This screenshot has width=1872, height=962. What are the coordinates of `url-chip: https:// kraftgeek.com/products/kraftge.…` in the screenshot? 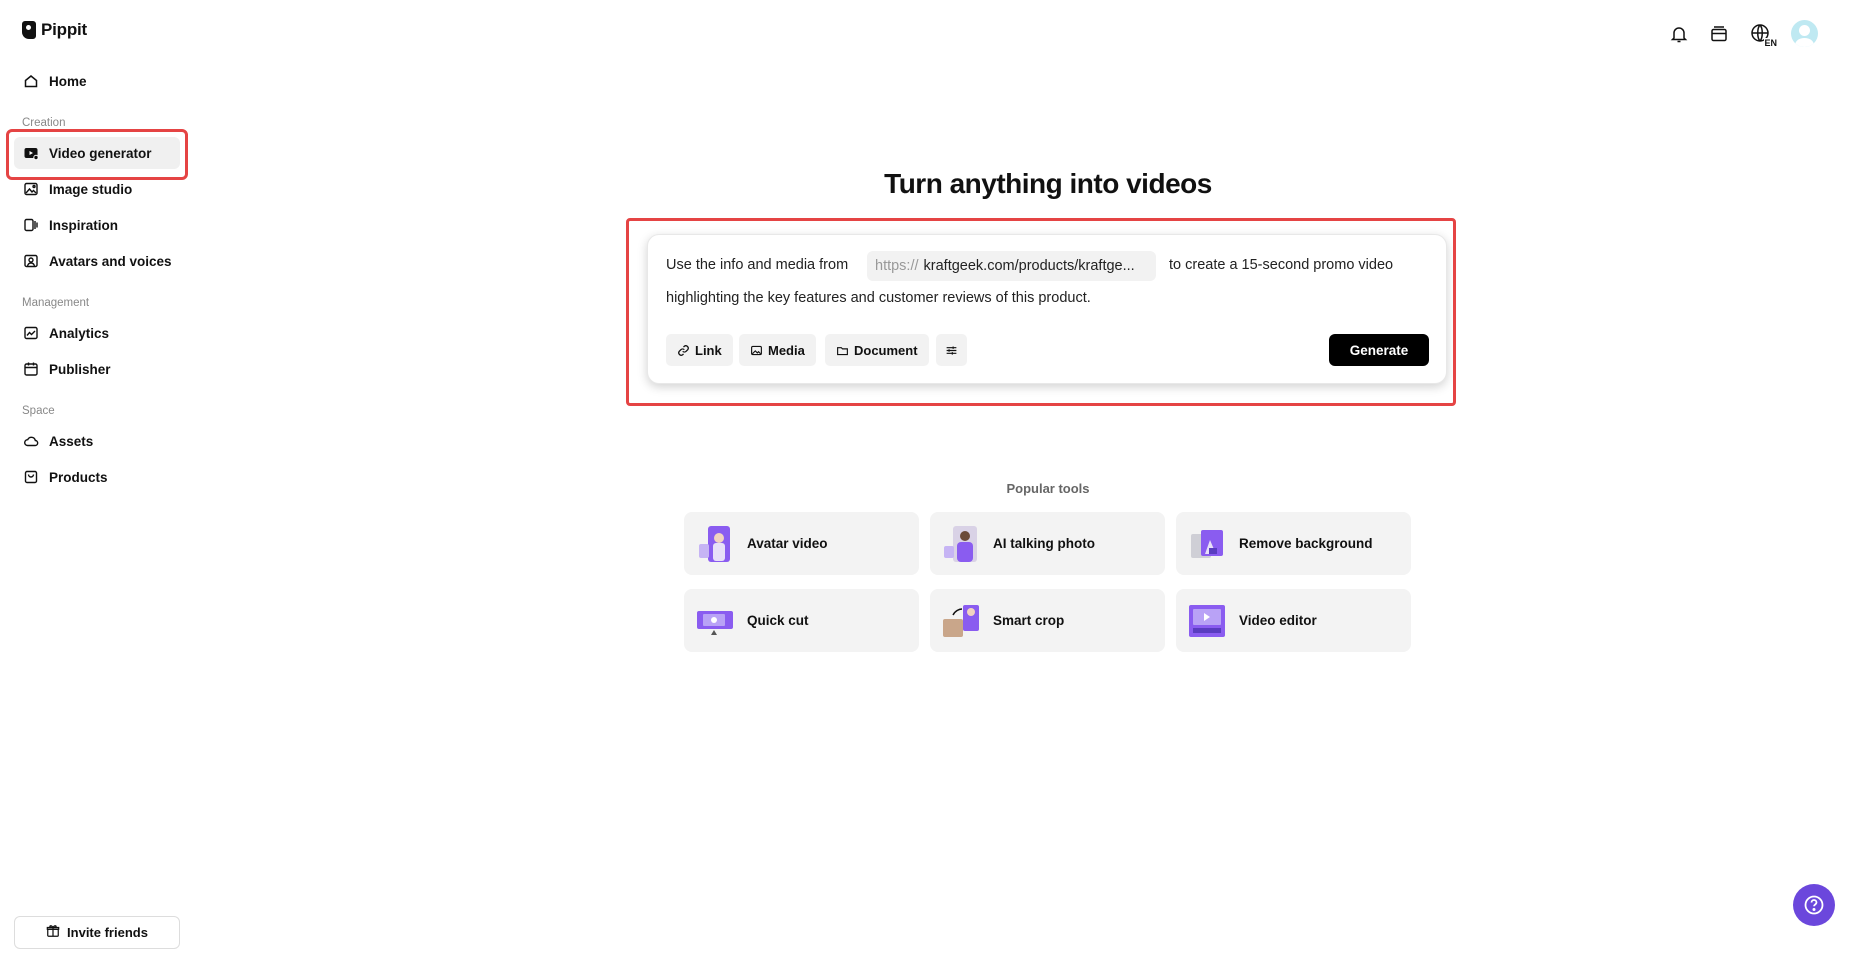 It's located at (1011, 266).